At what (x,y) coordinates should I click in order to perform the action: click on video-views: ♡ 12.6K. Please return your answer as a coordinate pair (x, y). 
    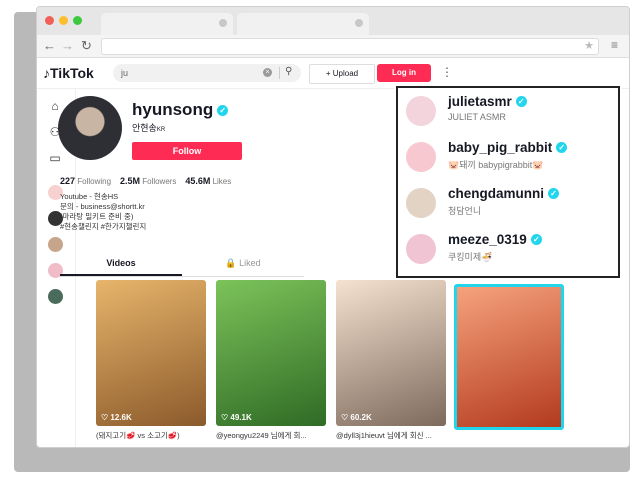
    Looking at the image, I should click on (116, 417).